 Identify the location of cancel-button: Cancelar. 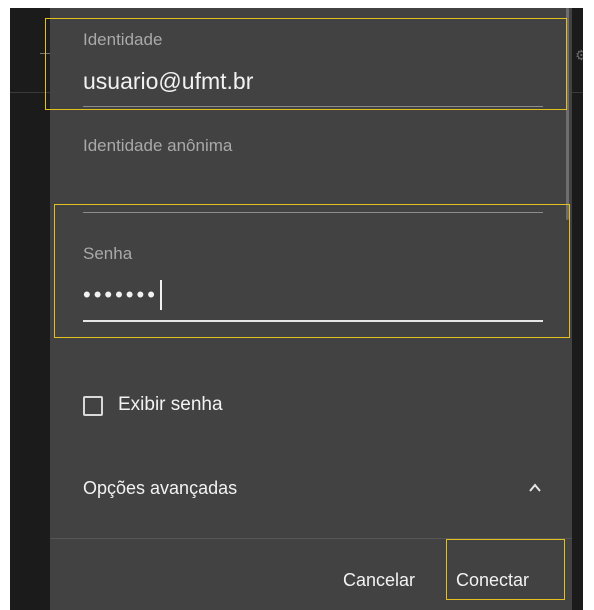
(379, 580).